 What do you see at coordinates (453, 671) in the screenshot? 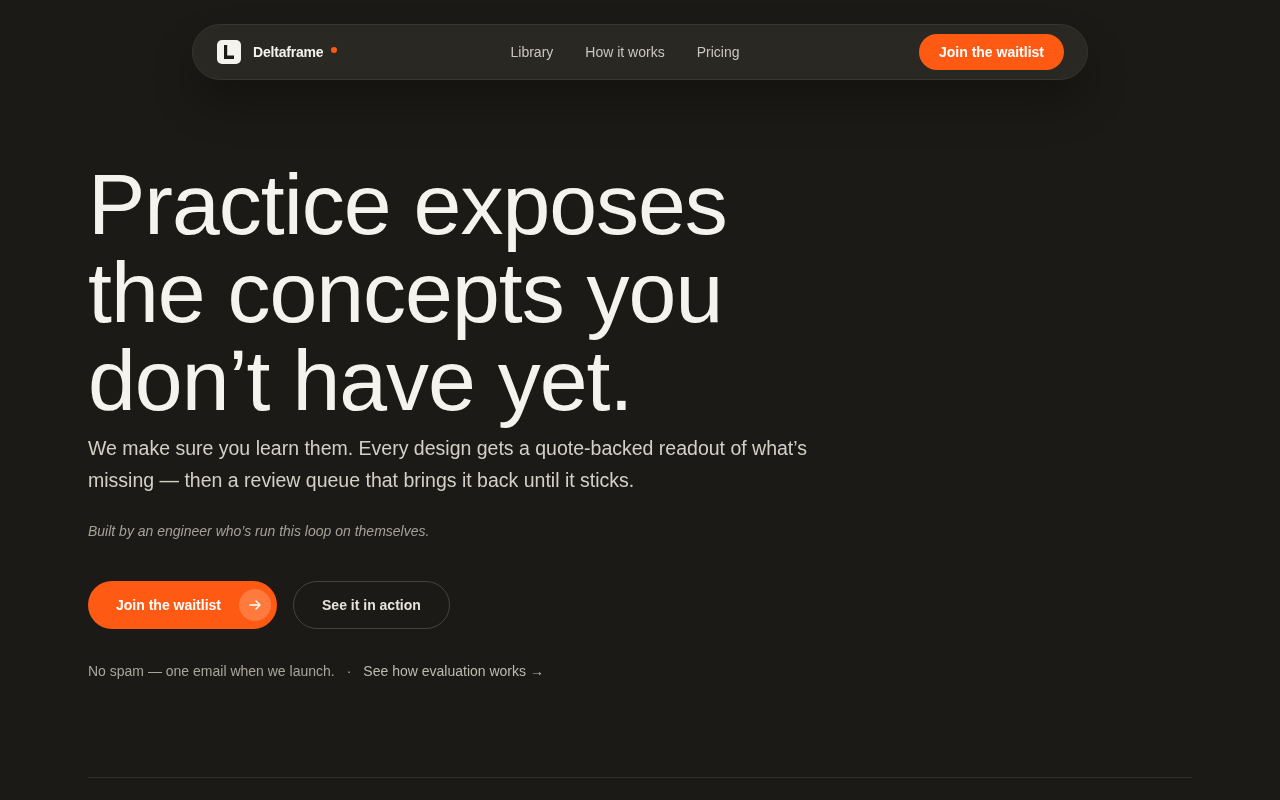
I see `evaluation-link: See how evaluation works →` at bounding box center [453, 671].